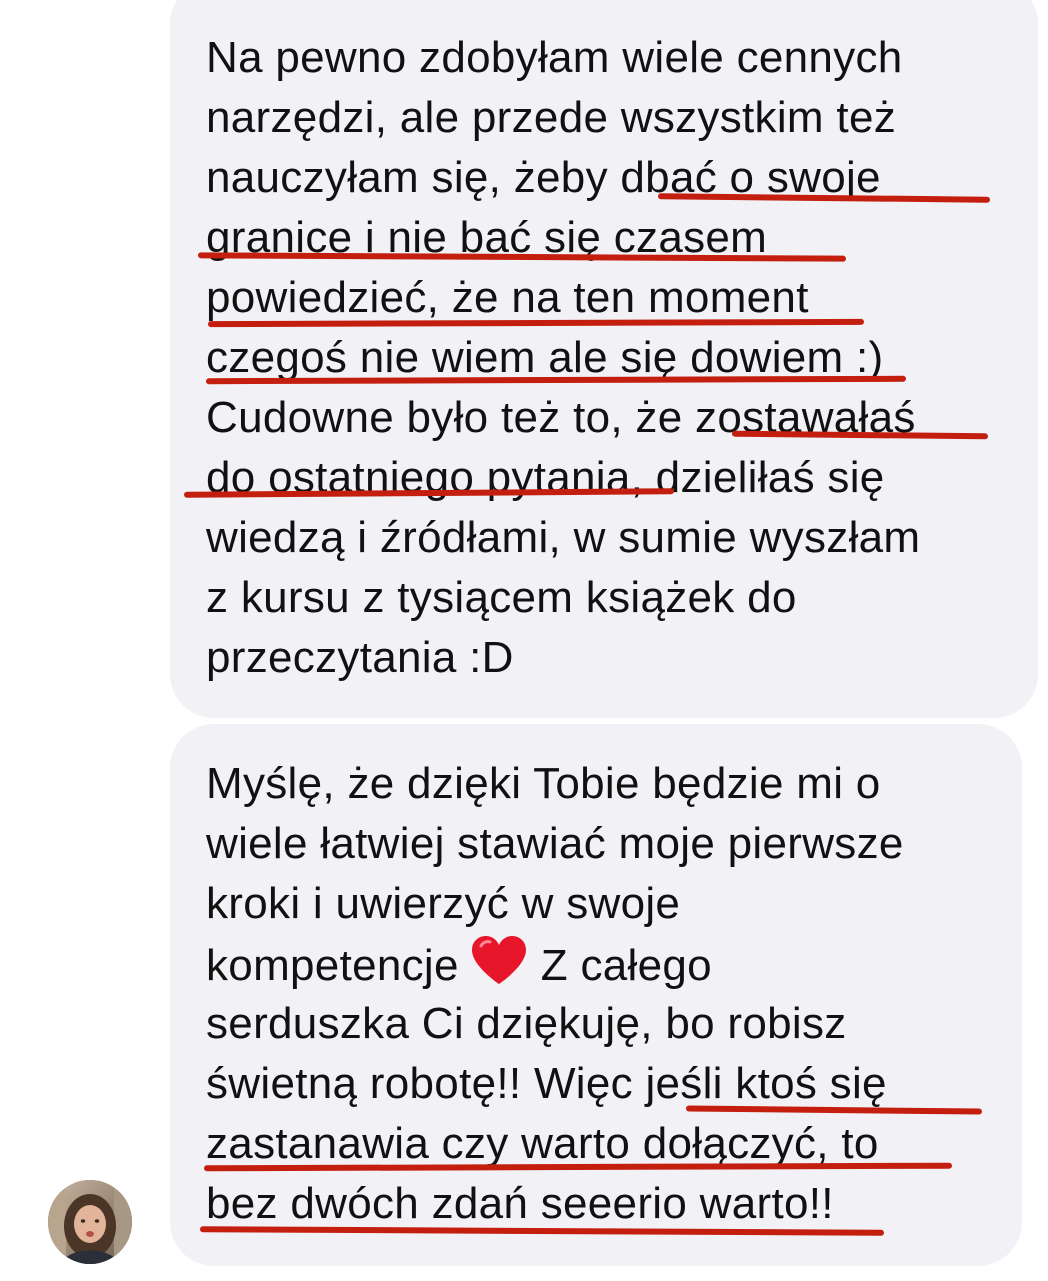  Describe the element at coordinates (626, 965) in the screenshot. I see `message-text: Z całego` at that location.